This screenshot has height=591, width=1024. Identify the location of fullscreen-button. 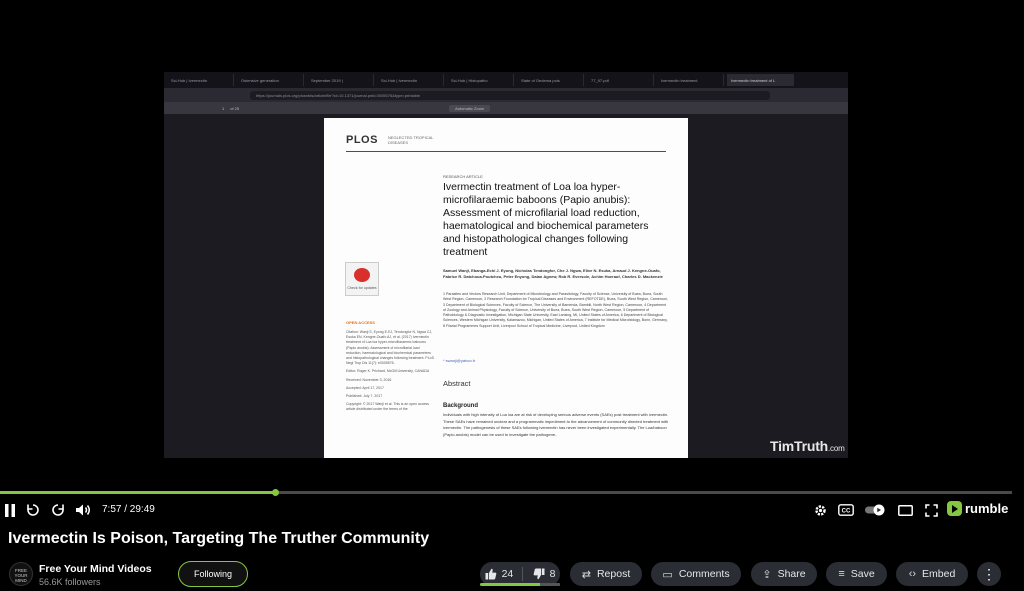
(931, 510).